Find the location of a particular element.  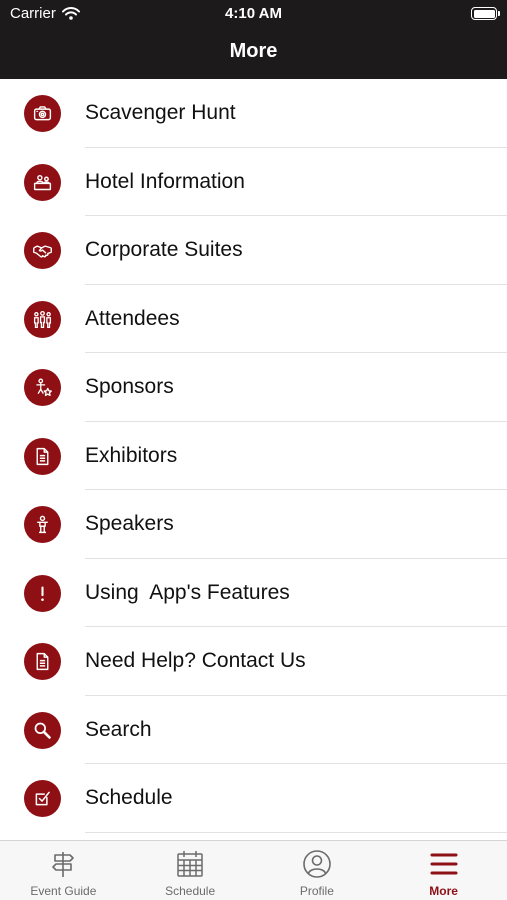

header: Carrier 4:10 AM More is located at coordinates (253, 39).